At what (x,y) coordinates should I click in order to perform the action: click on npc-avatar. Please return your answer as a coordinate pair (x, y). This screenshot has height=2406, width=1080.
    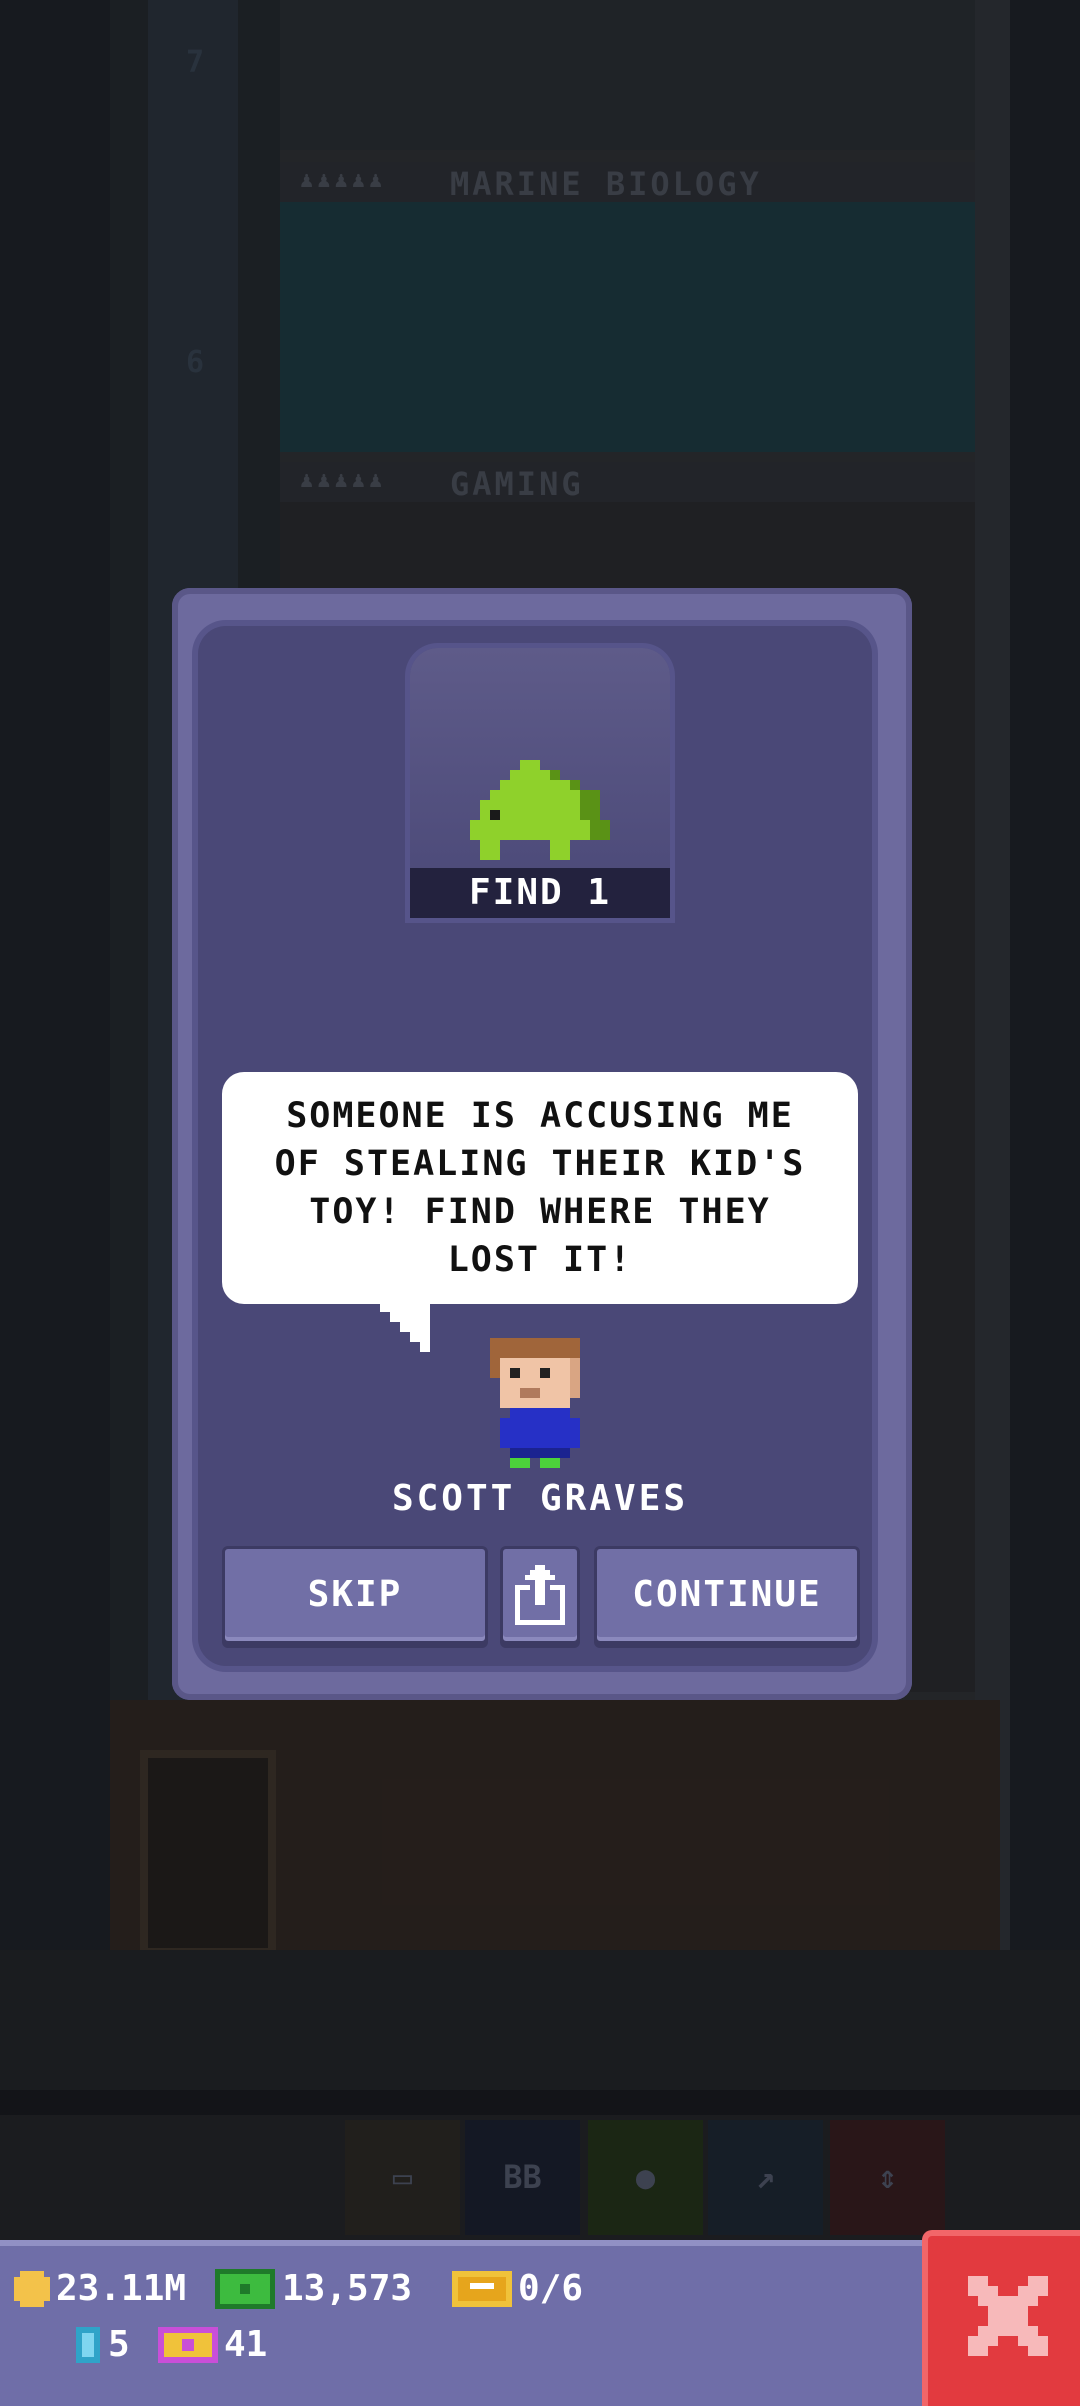
    Looking at the image, I should click on (535, 1403).